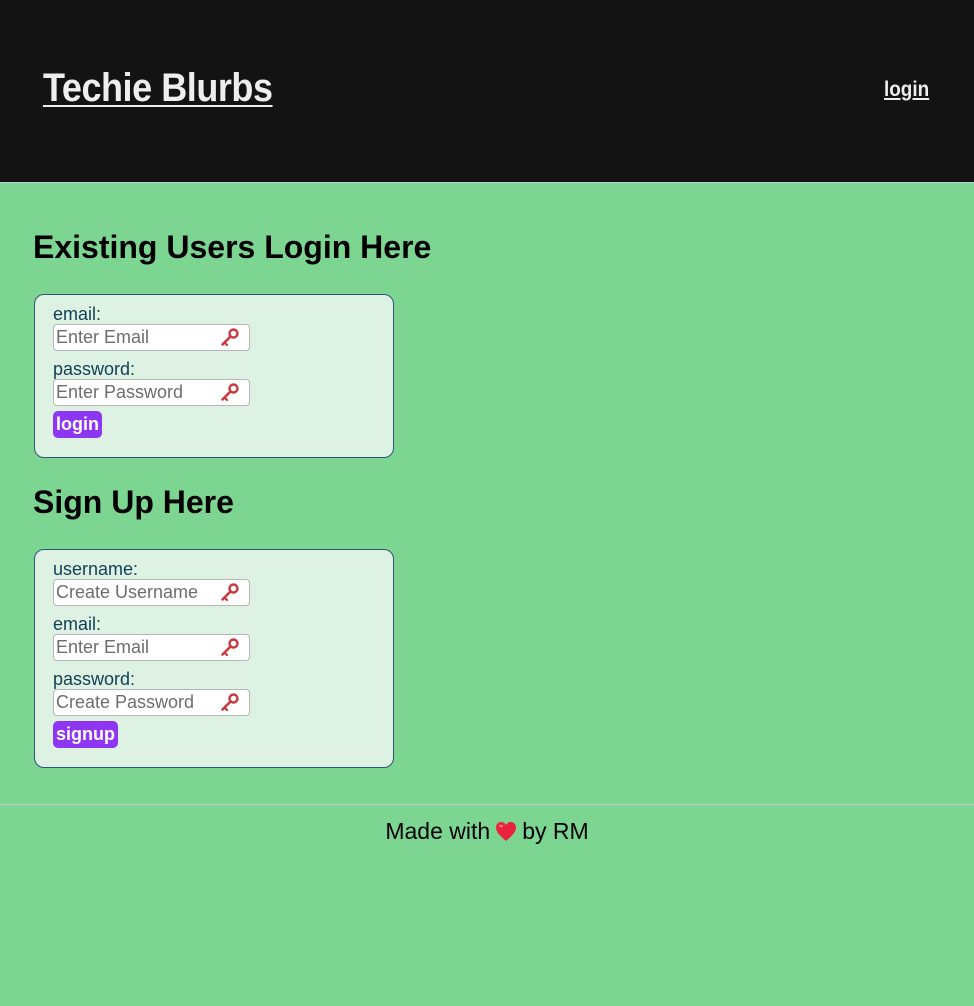 This screenshot has height=1006, width=974. Describe the element at coordinates (158, 88) in the screenshot. I see `site-title-link: Techie Blurbs` at that location.